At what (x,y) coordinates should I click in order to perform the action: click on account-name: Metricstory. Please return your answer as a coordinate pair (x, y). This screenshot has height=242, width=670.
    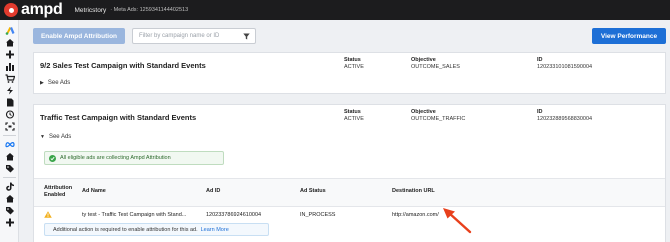
    Looking at the image, I should click on (90, 10).